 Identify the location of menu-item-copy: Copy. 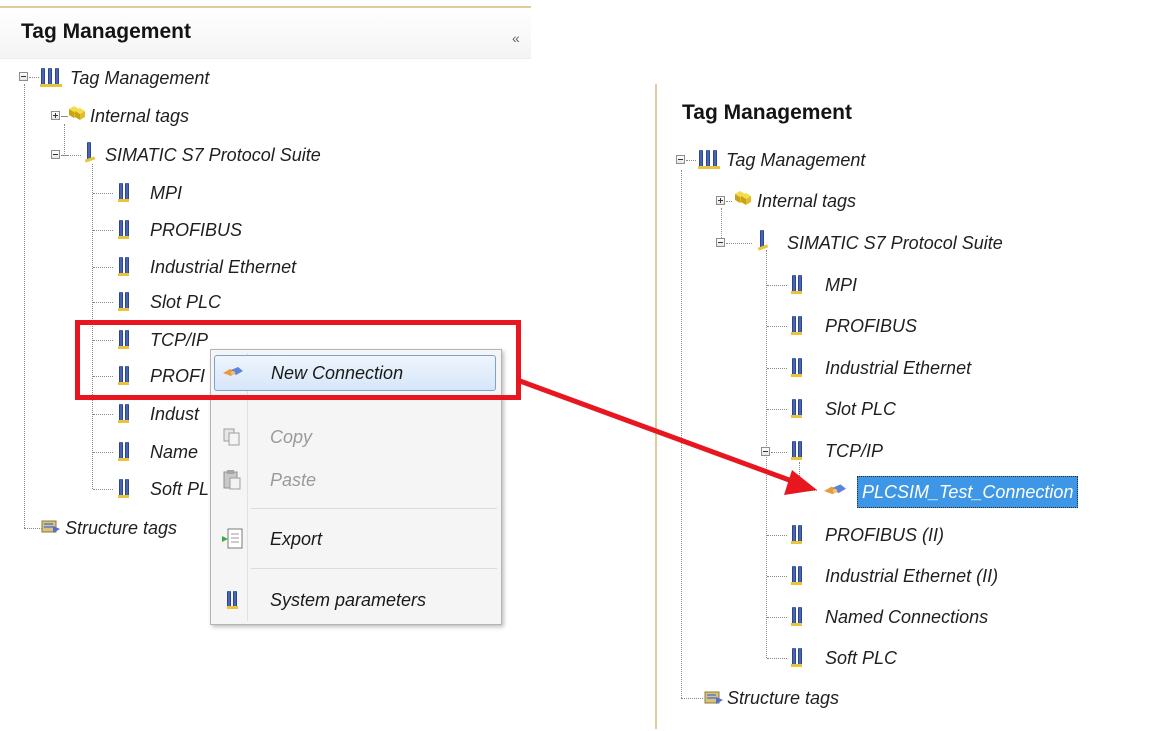
(355, 437).